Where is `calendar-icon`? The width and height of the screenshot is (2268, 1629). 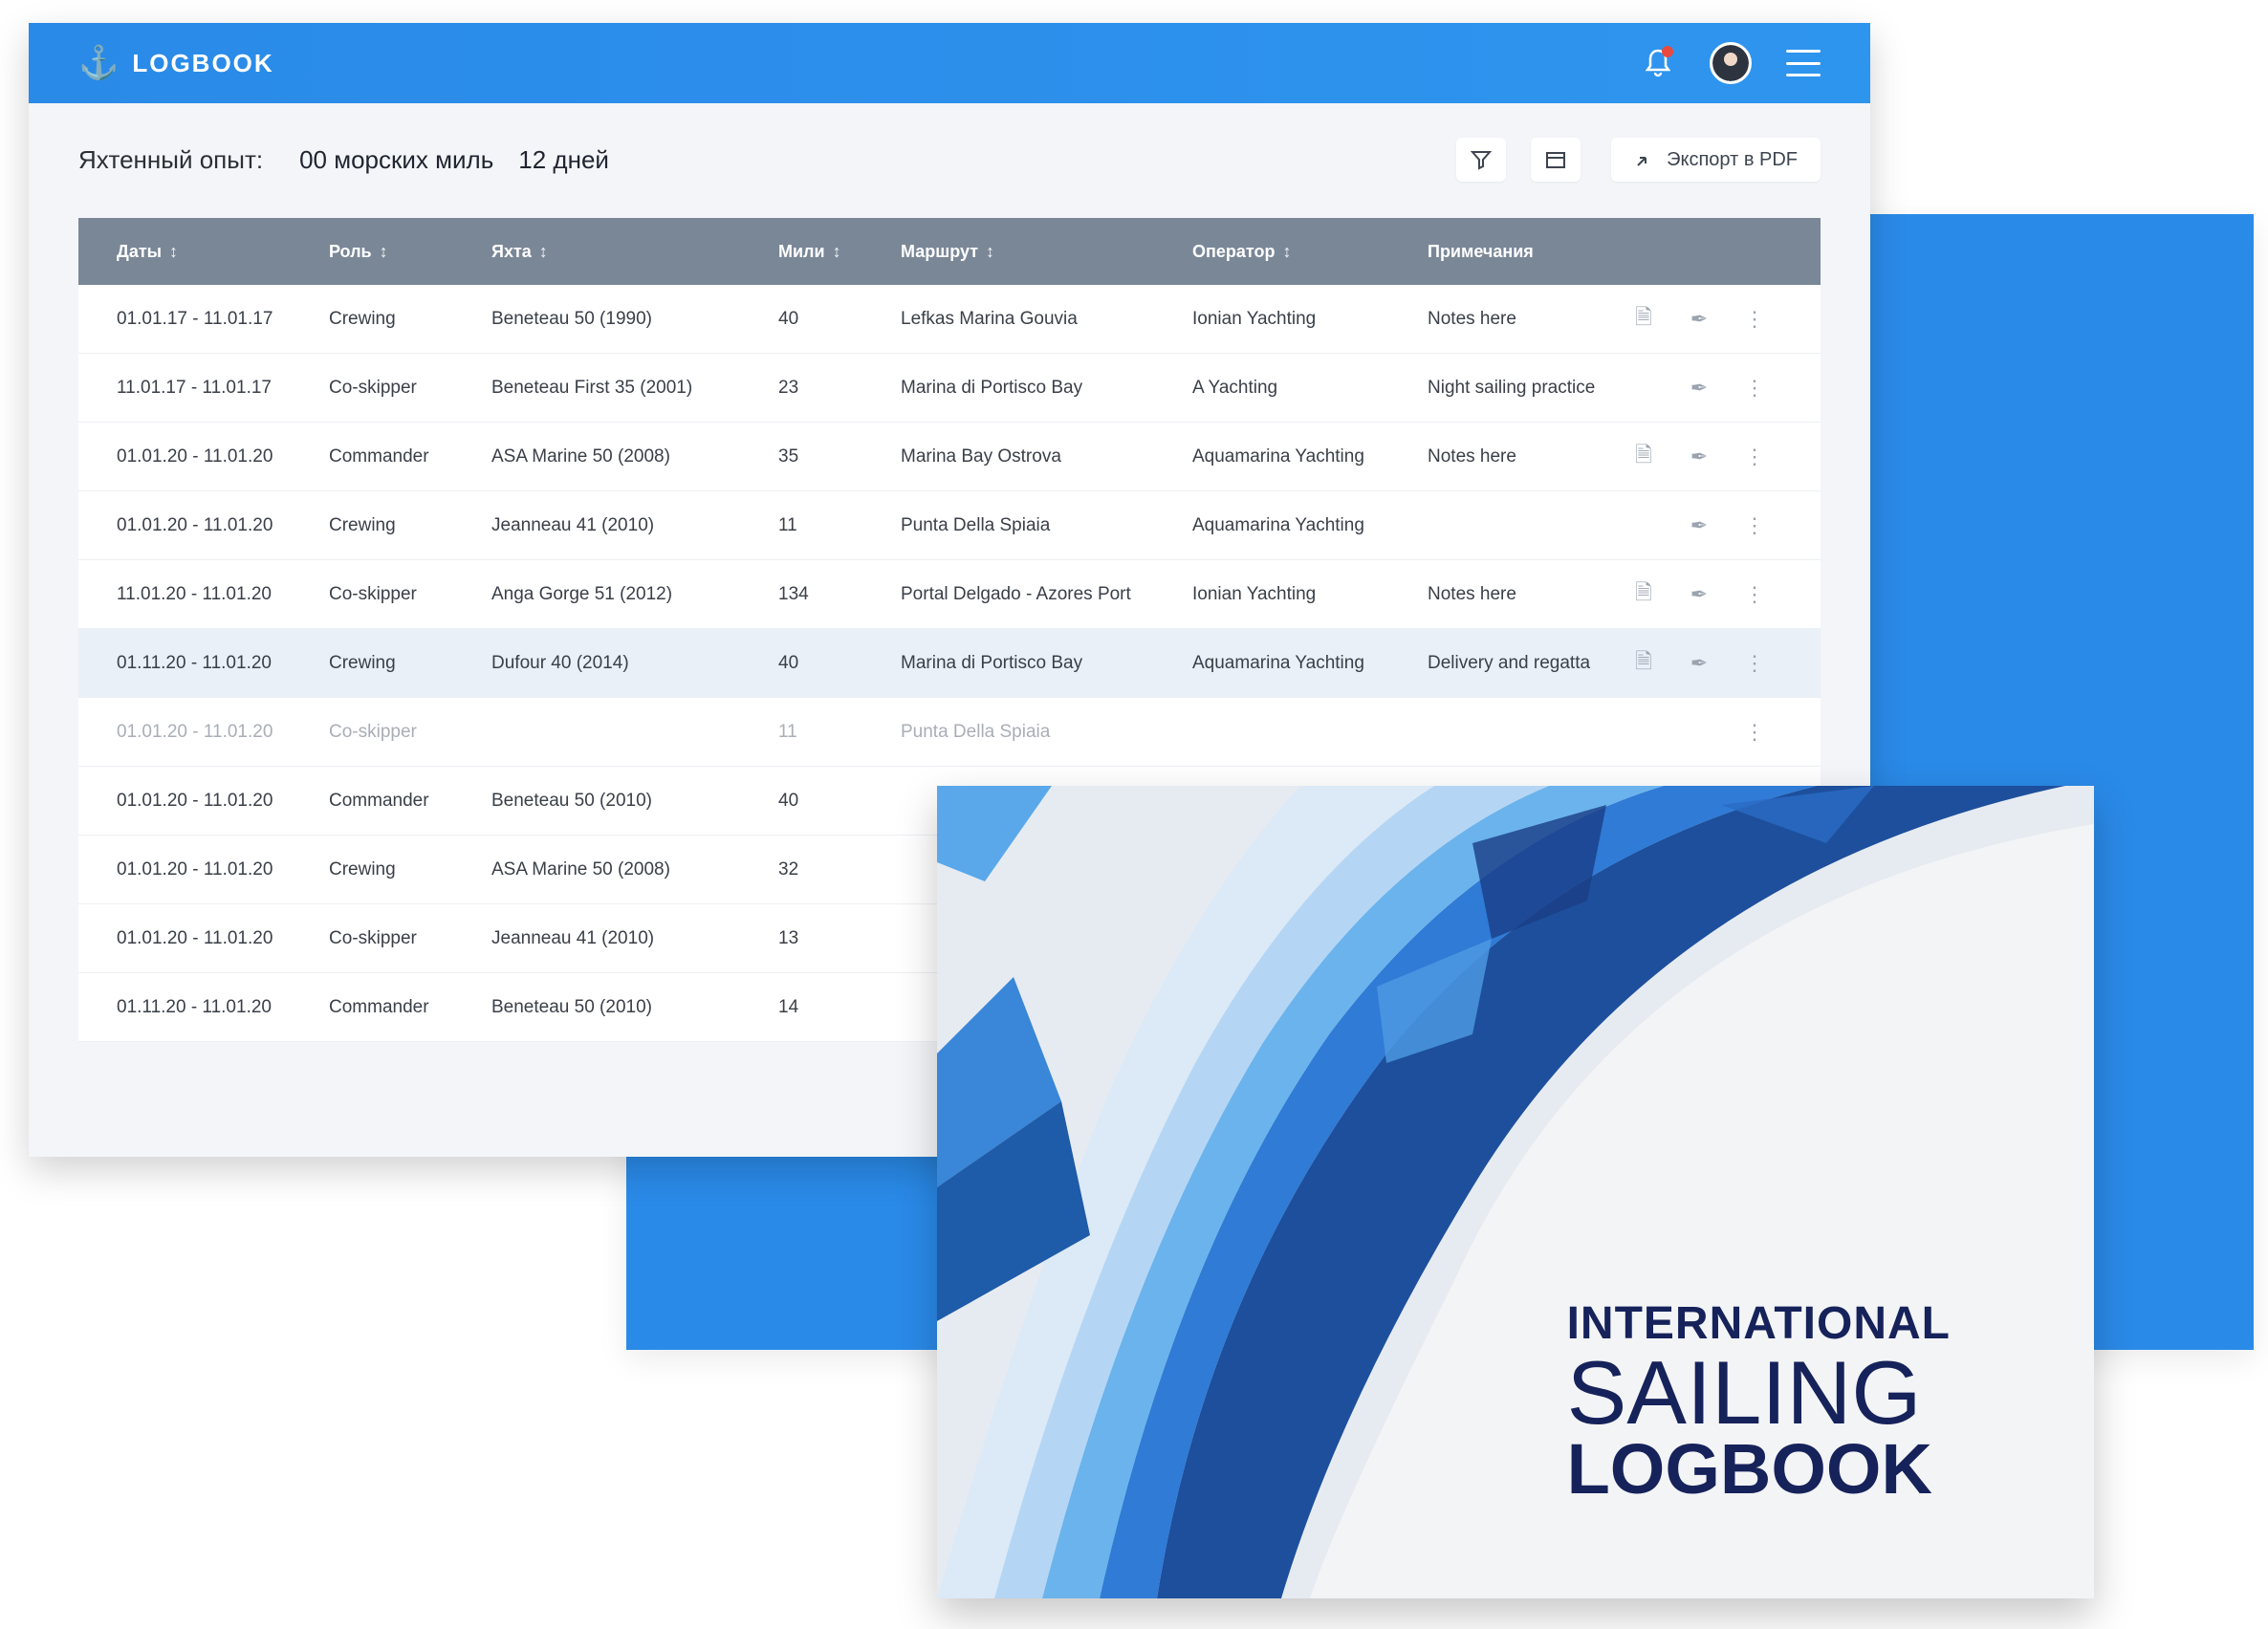 calendar-icon is located at coordinates (1556, 160).